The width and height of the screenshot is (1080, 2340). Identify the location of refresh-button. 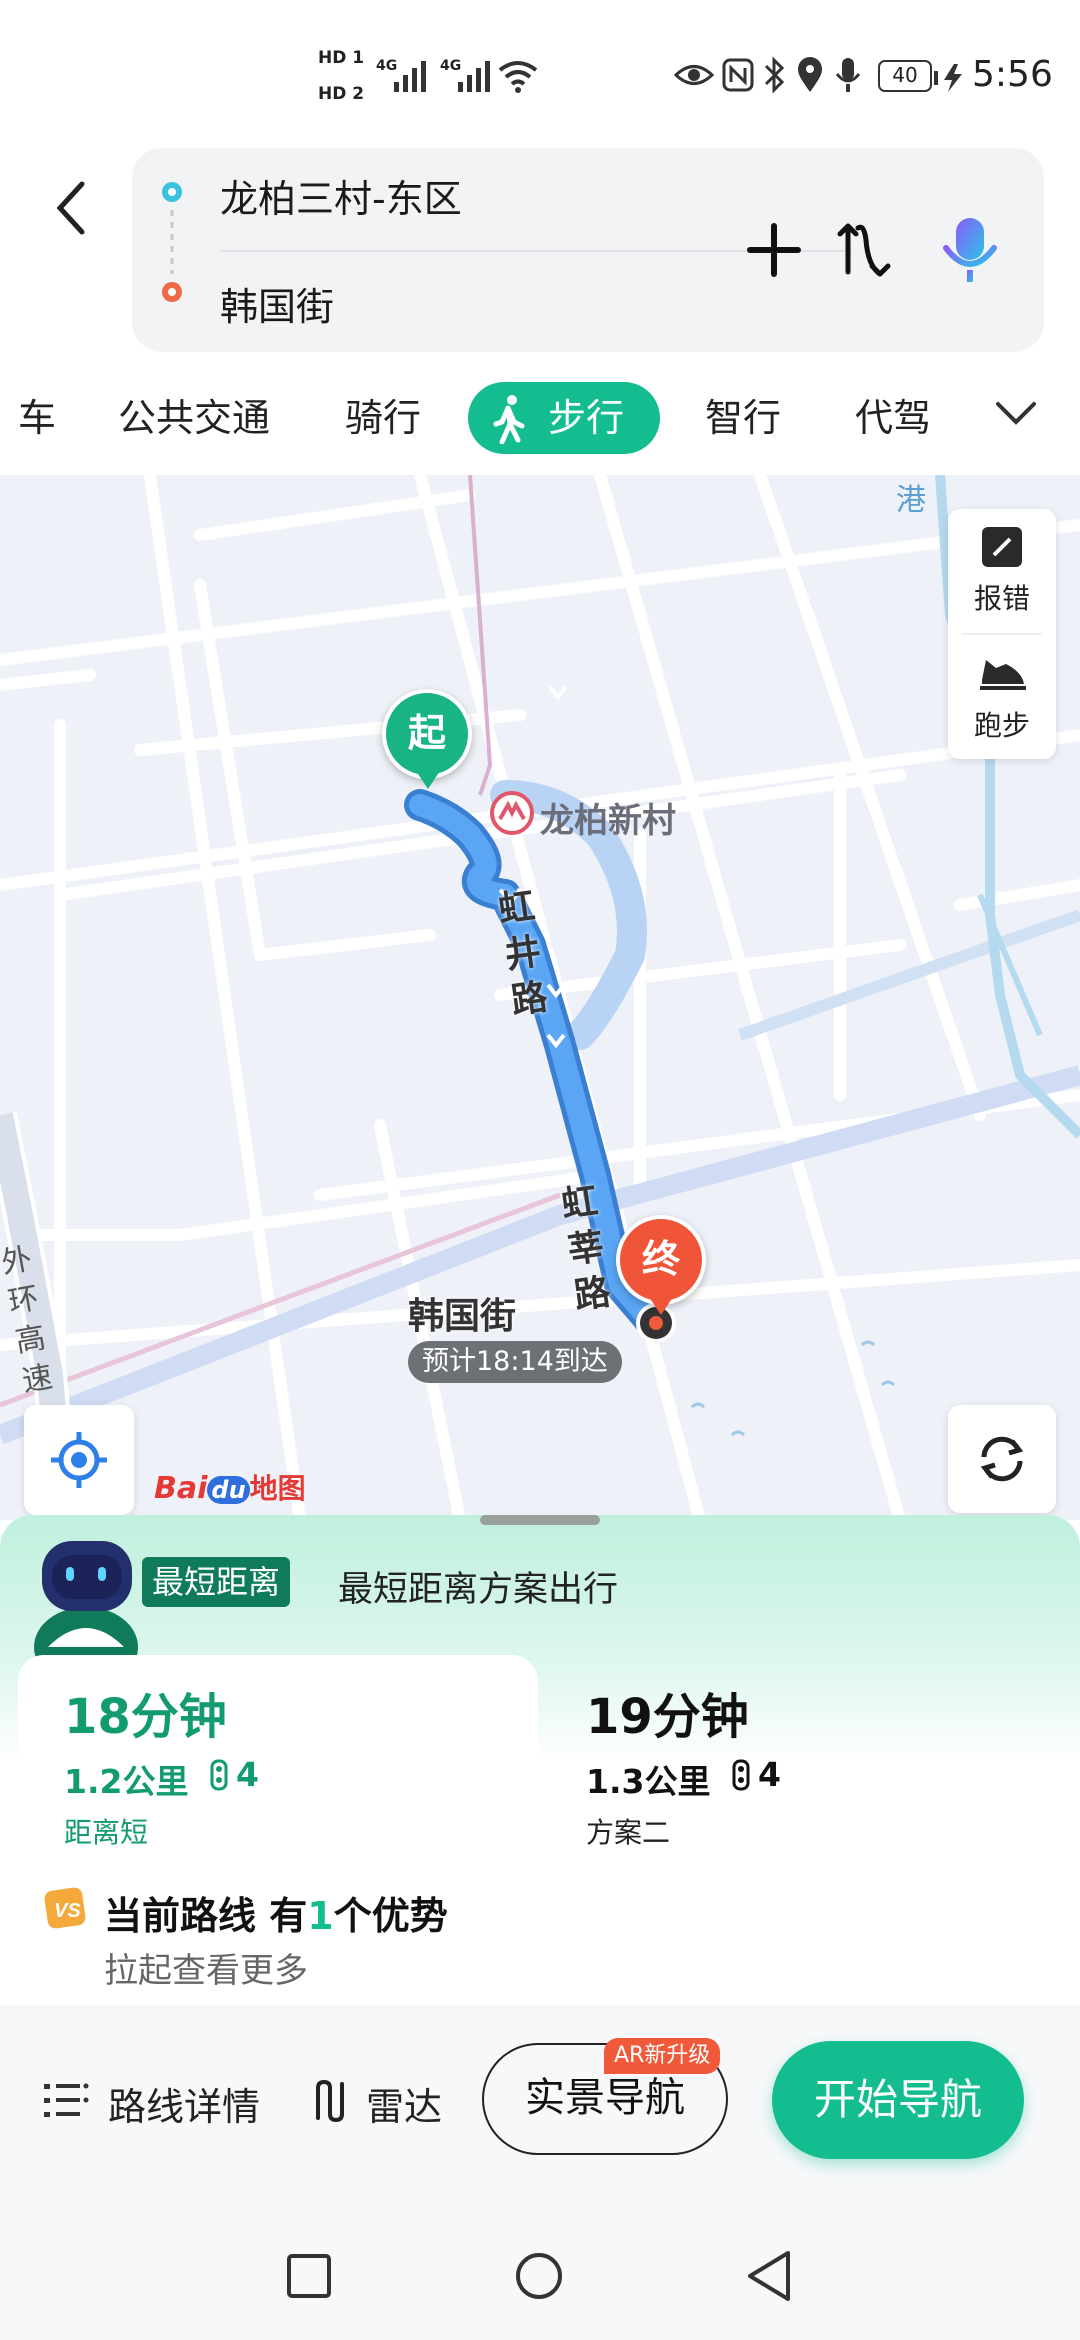
(1002, 1459).